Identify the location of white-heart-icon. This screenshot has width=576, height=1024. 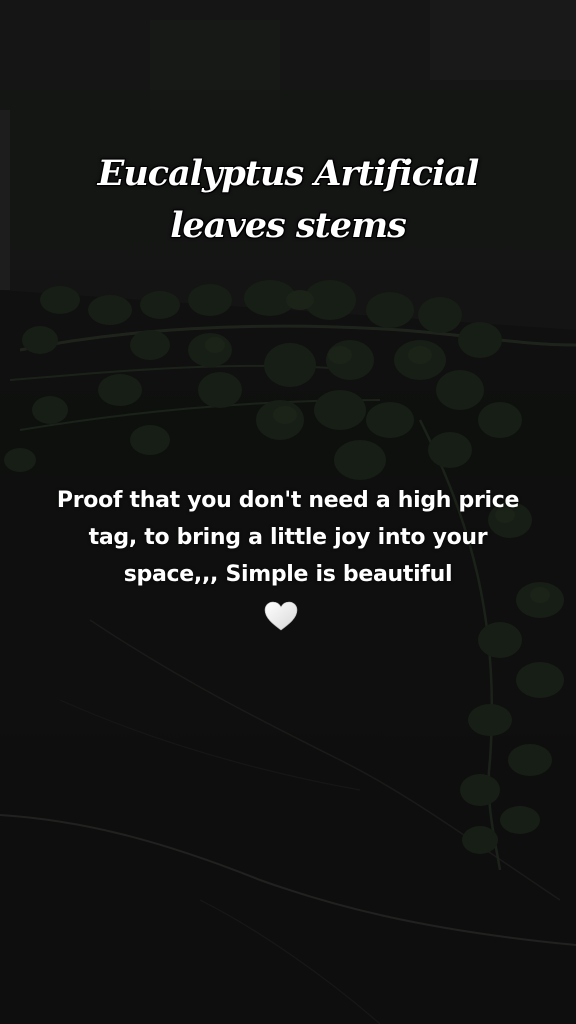
(281, 616).